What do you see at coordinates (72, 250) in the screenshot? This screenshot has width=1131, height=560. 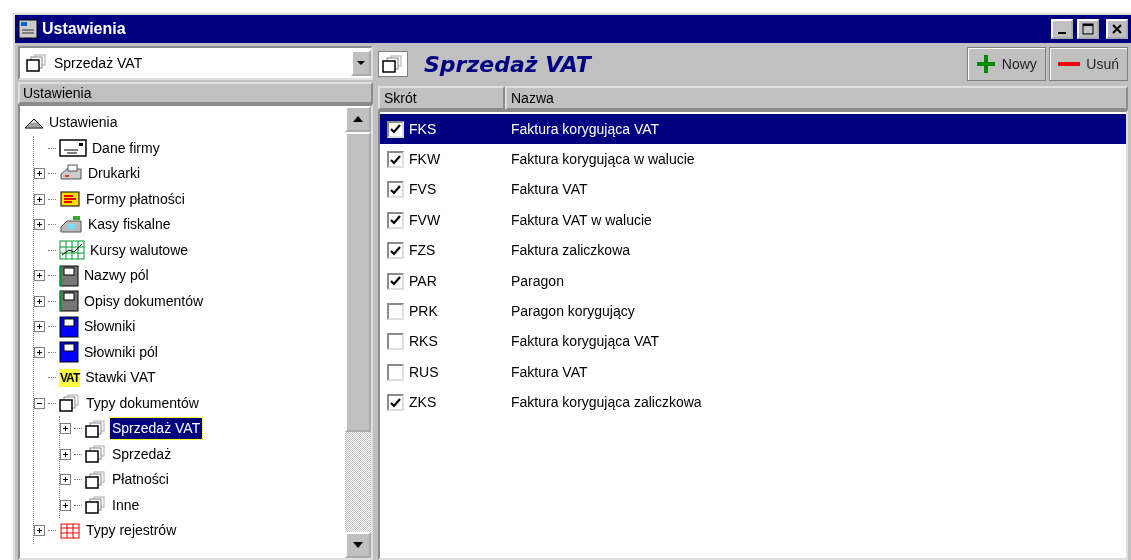 I see `chart-grid-icon` at bounding box center [72, 250].